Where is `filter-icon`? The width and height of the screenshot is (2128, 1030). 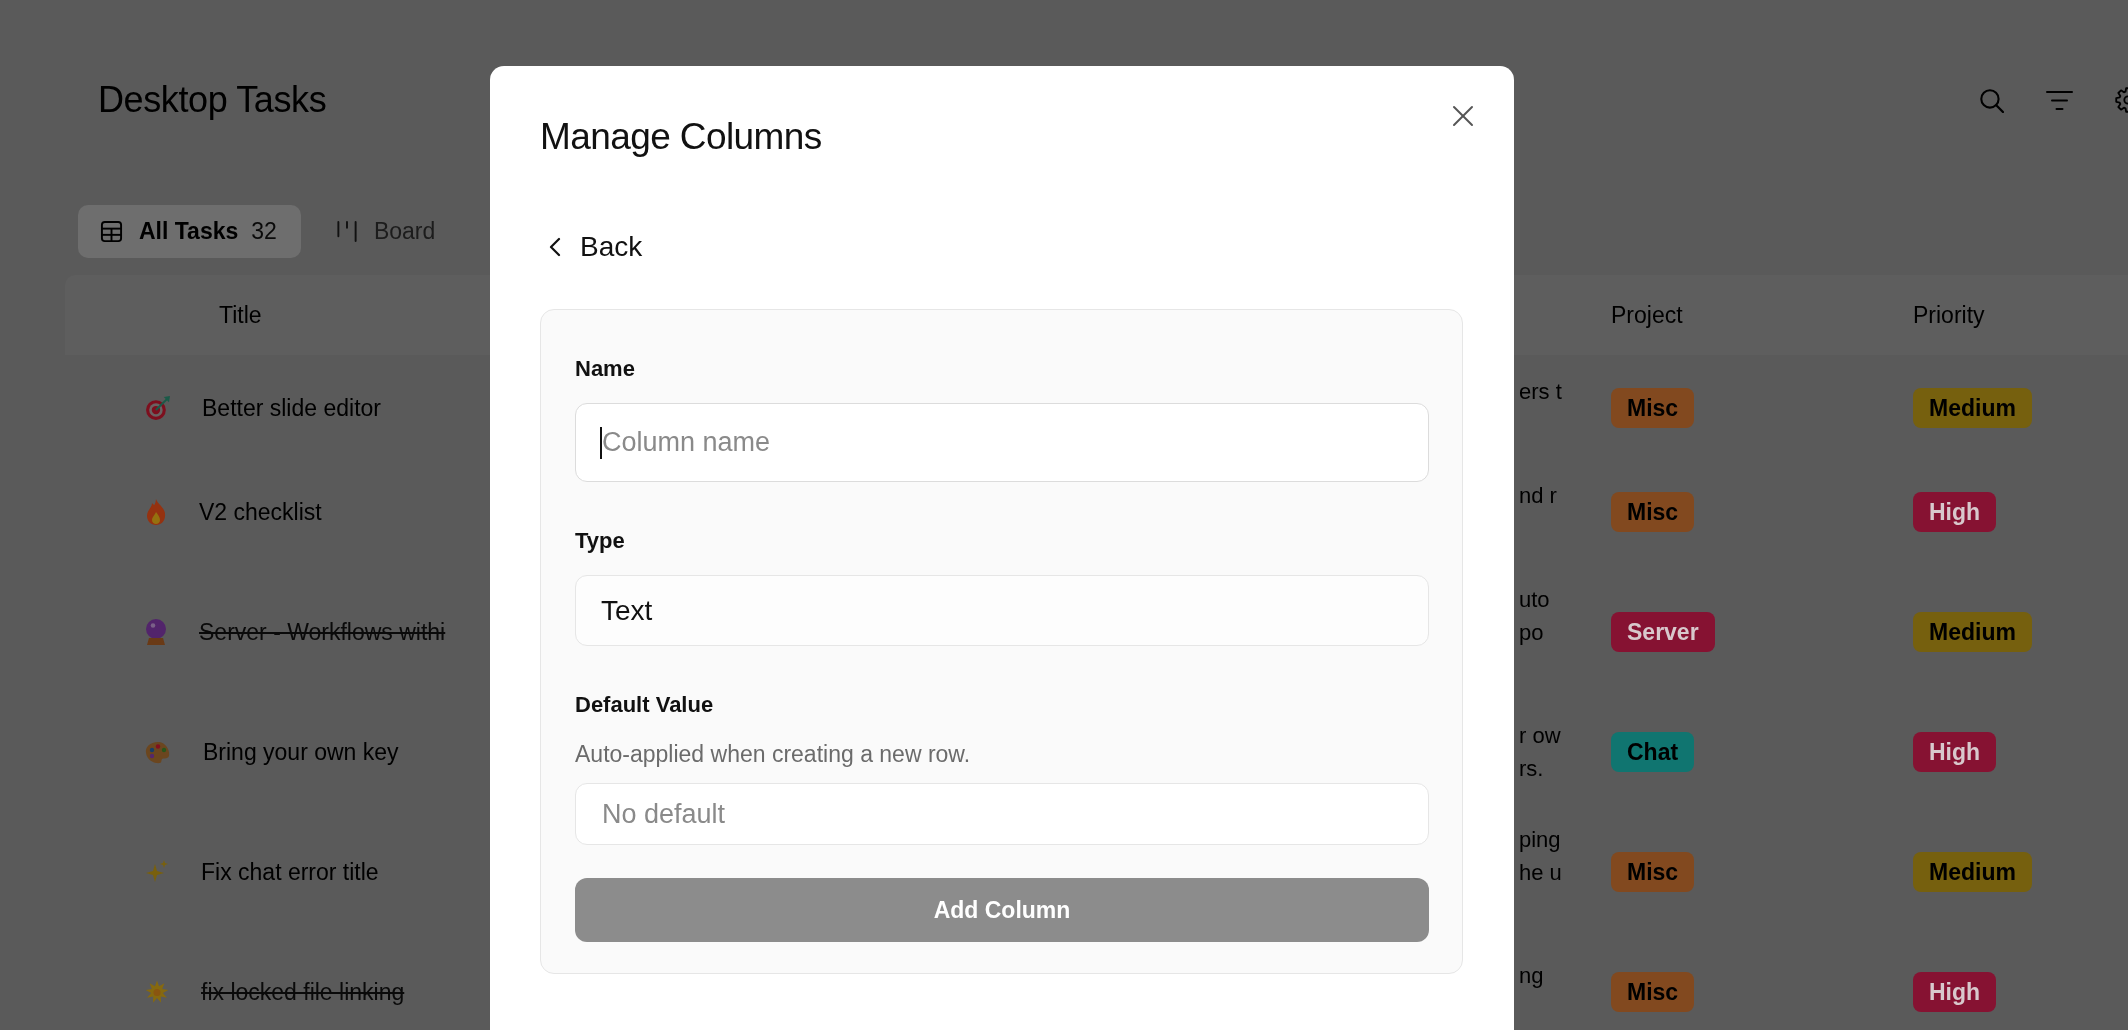 filter-icon is located at coordinates (2059, 100).